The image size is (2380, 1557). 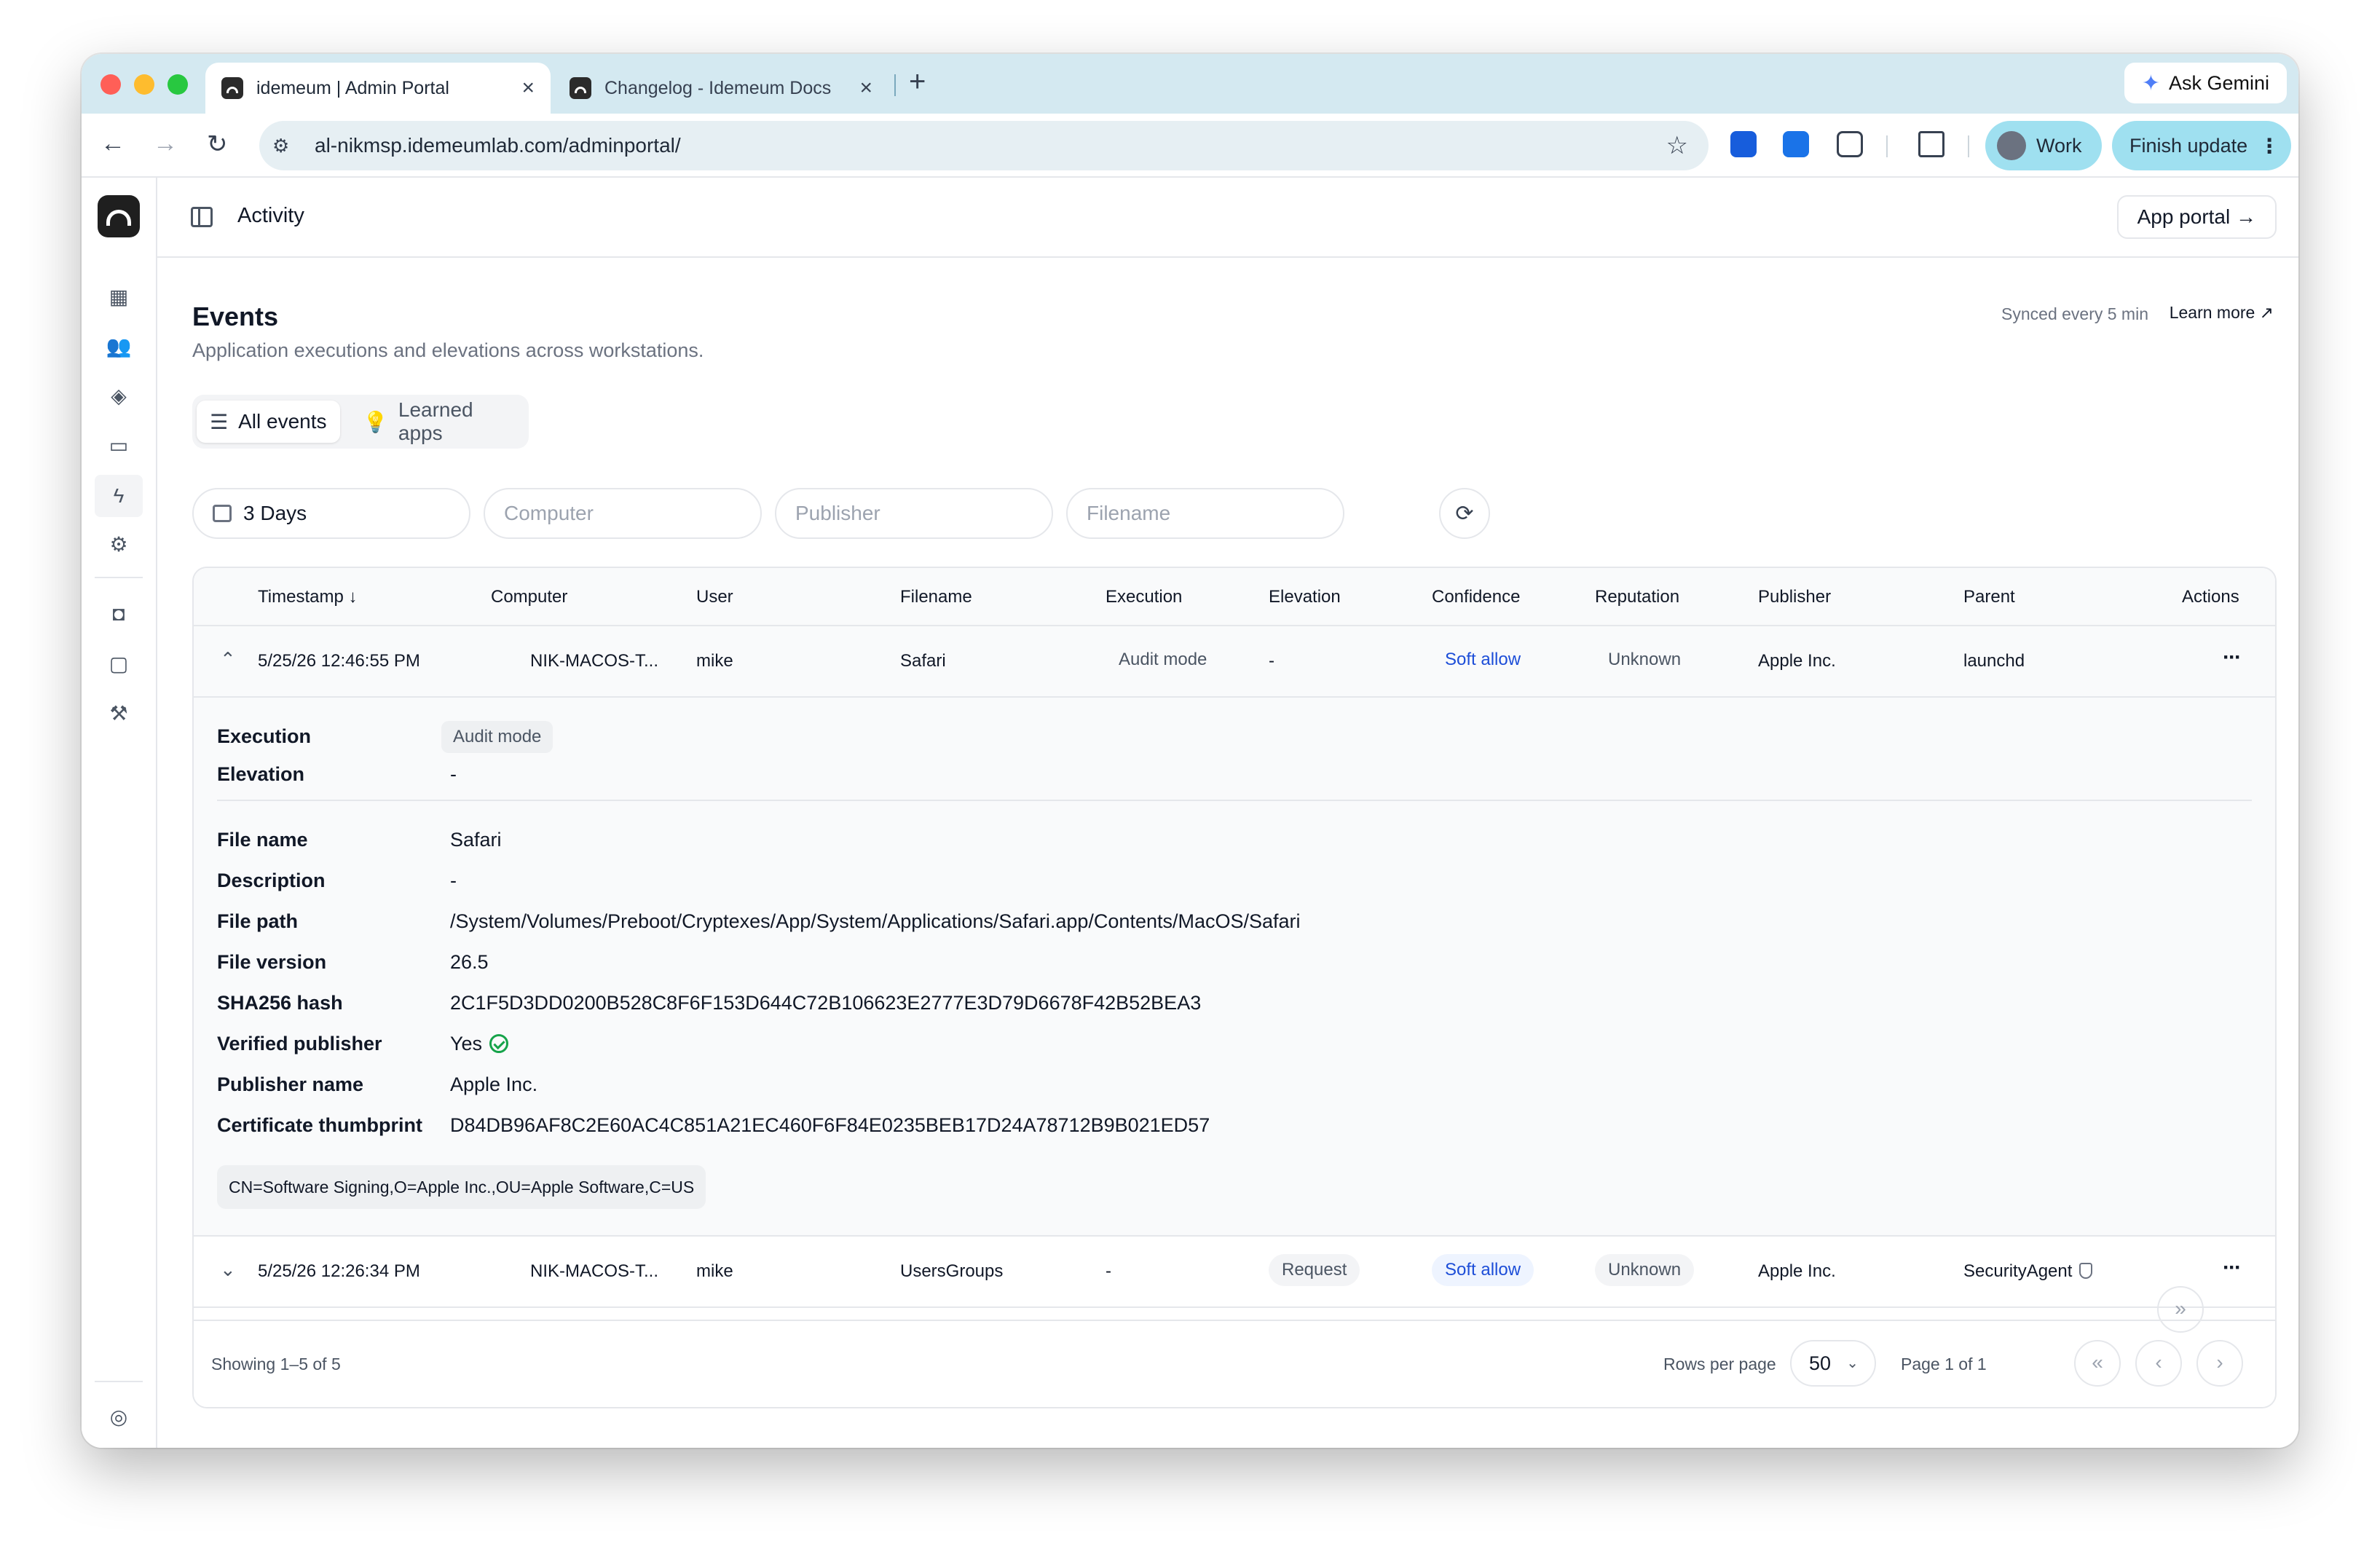 I want to click on filename-filter: Filename, so click(x=1205, y=513).